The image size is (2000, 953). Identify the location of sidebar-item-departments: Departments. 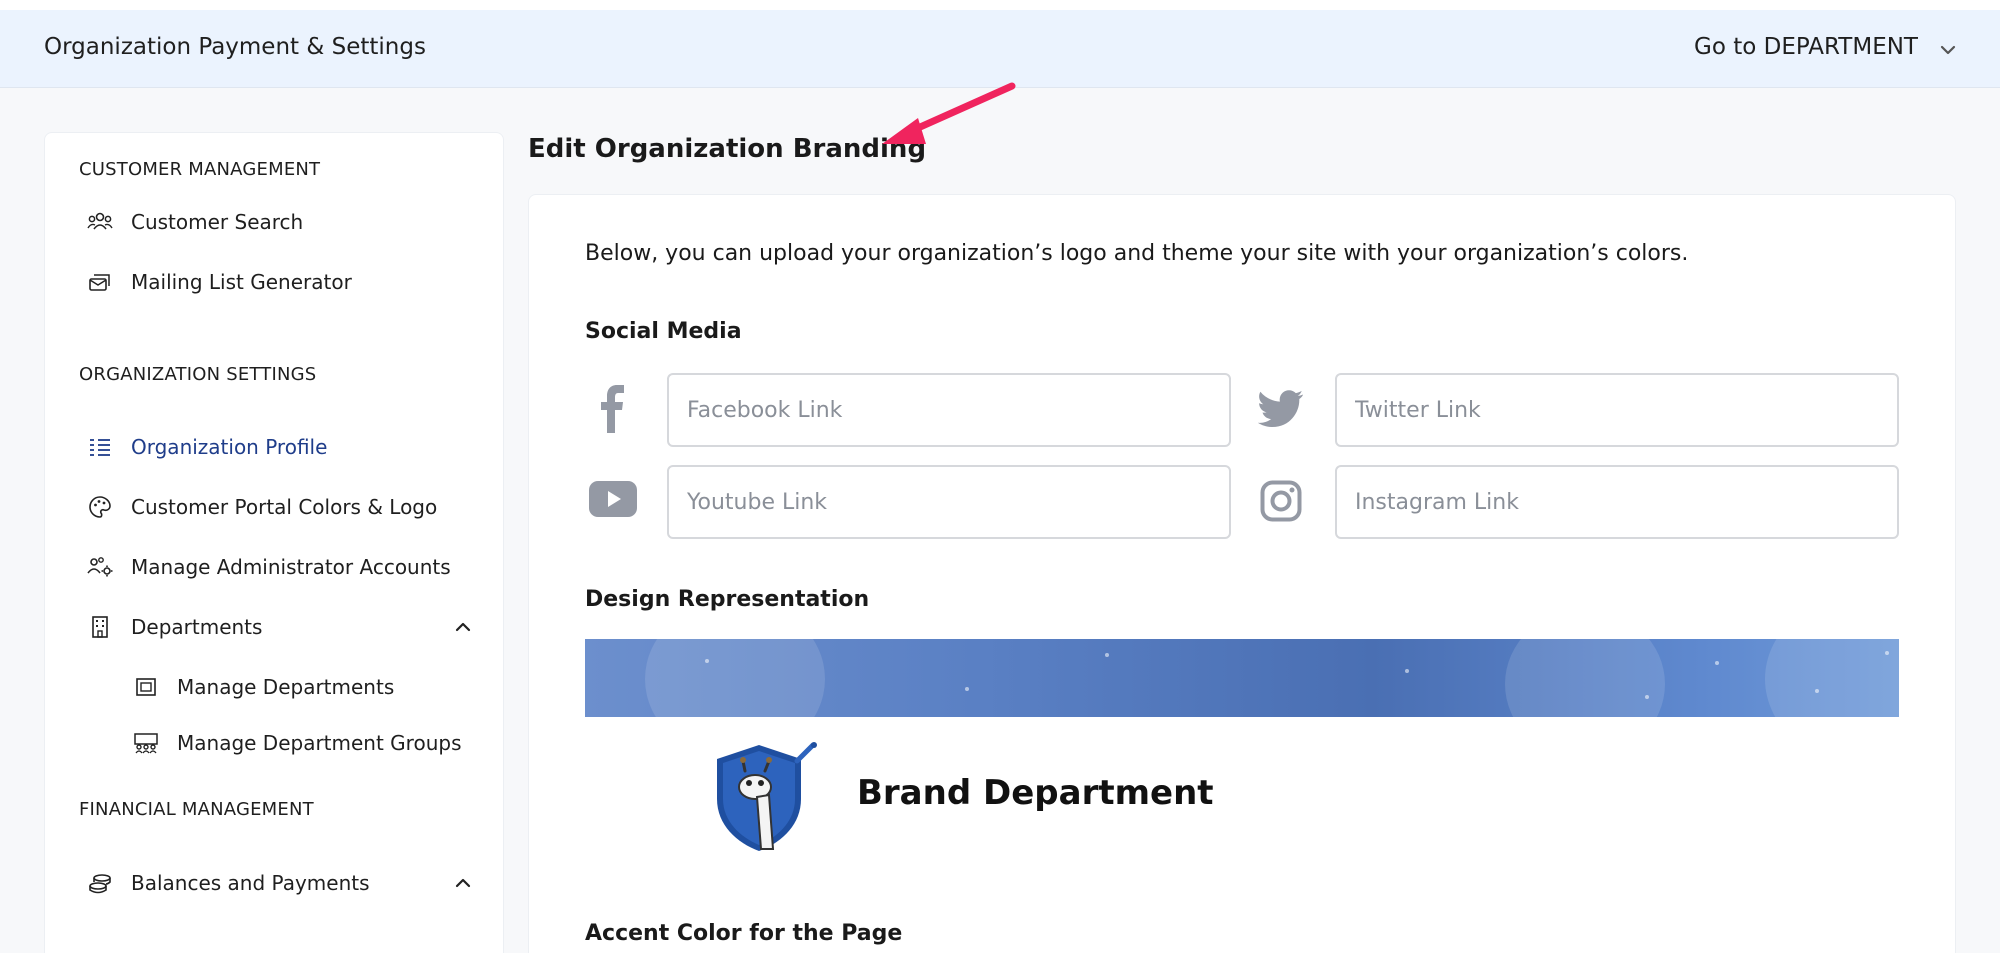
(280, 627).